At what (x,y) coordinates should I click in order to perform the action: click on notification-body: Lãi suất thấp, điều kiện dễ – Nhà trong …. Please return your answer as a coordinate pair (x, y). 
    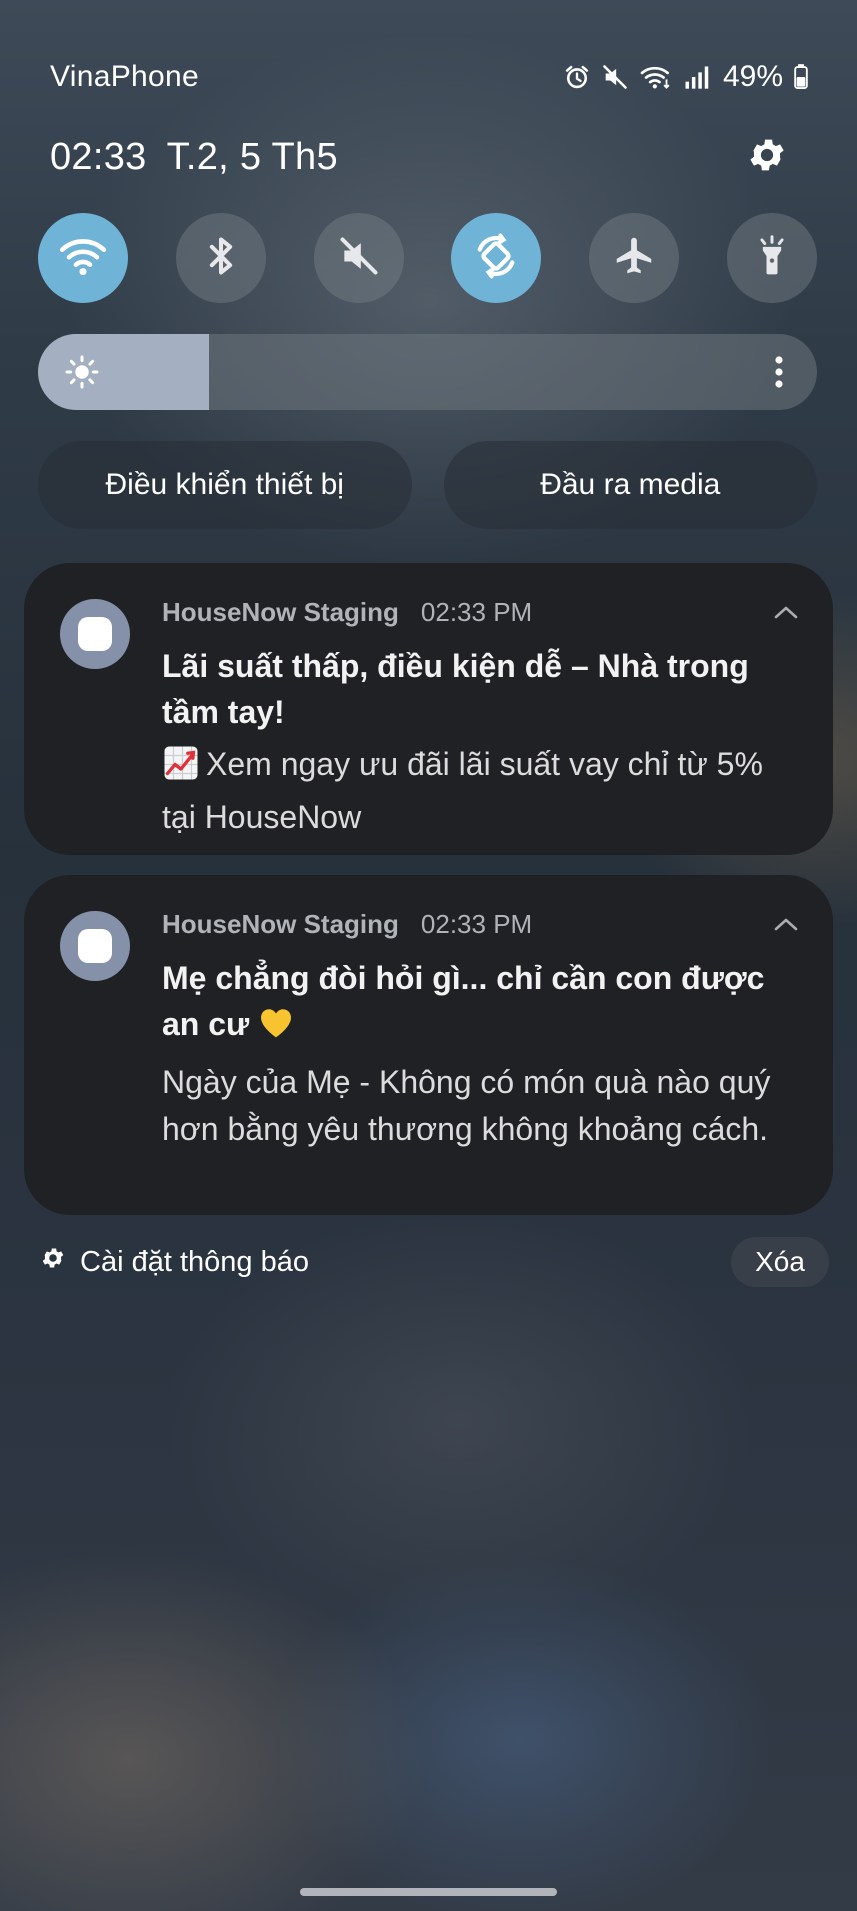
    Looking at the image, I should click on (472, 742).